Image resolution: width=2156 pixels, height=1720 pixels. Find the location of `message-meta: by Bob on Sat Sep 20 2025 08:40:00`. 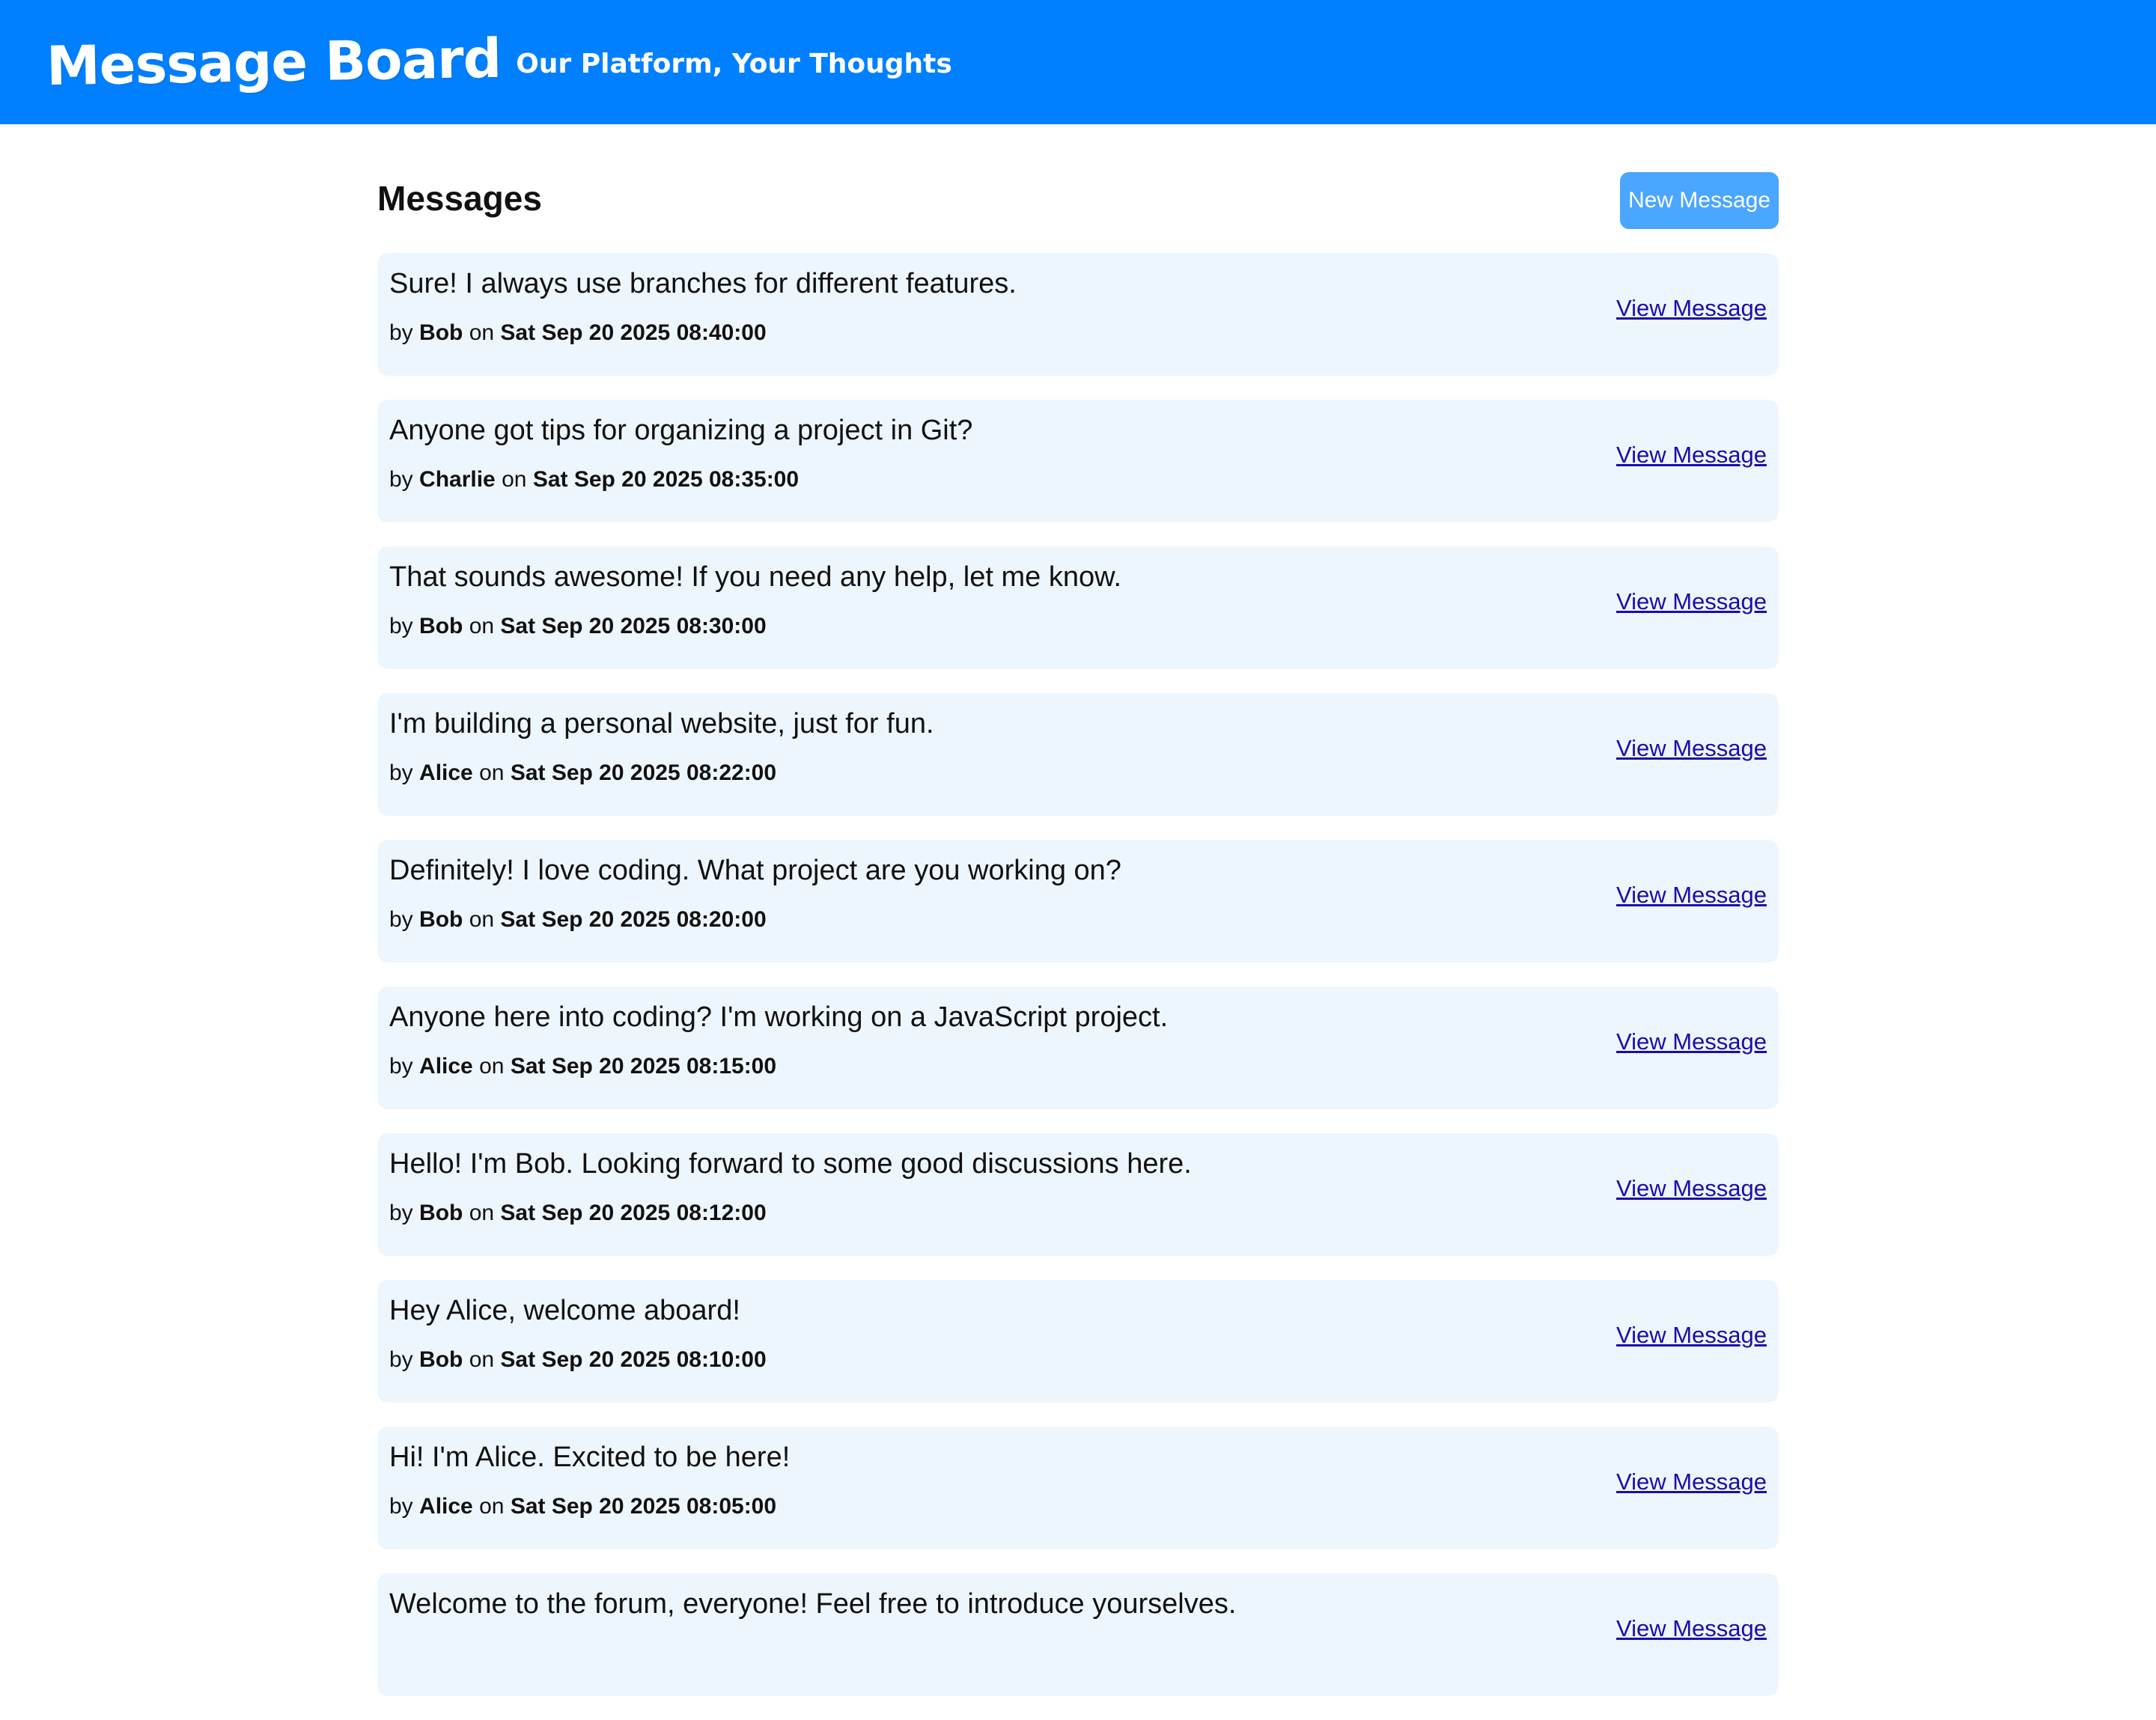

message-meta: by Bob on Sat Sep 20 2025 08:40:00 is located at coordinates (578, 332).